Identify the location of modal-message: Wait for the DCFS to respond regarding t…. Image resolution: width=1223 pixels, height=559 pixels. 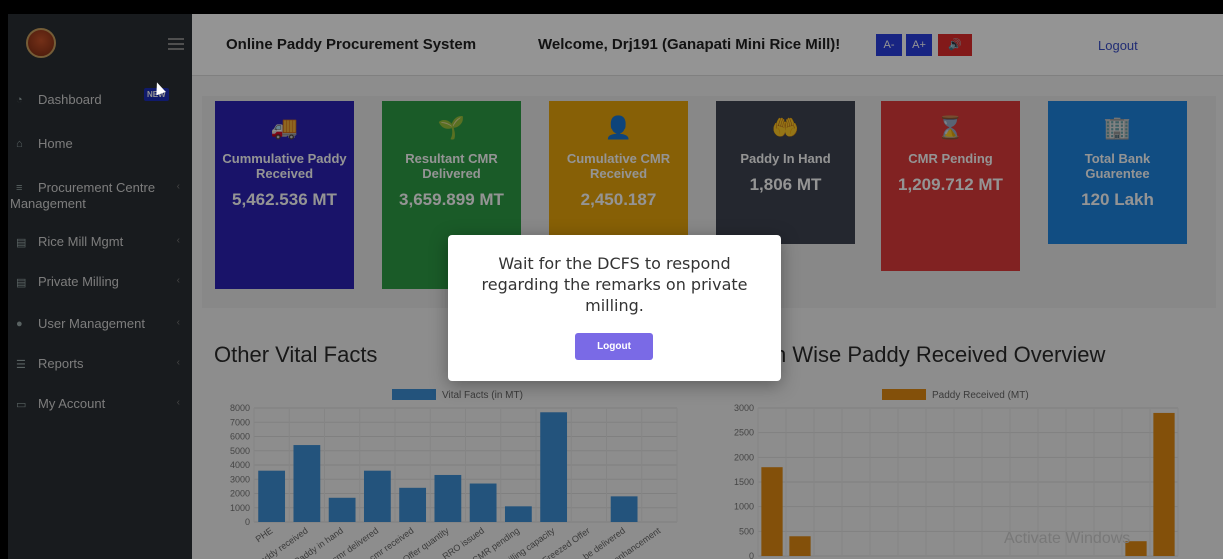
(614, 284).